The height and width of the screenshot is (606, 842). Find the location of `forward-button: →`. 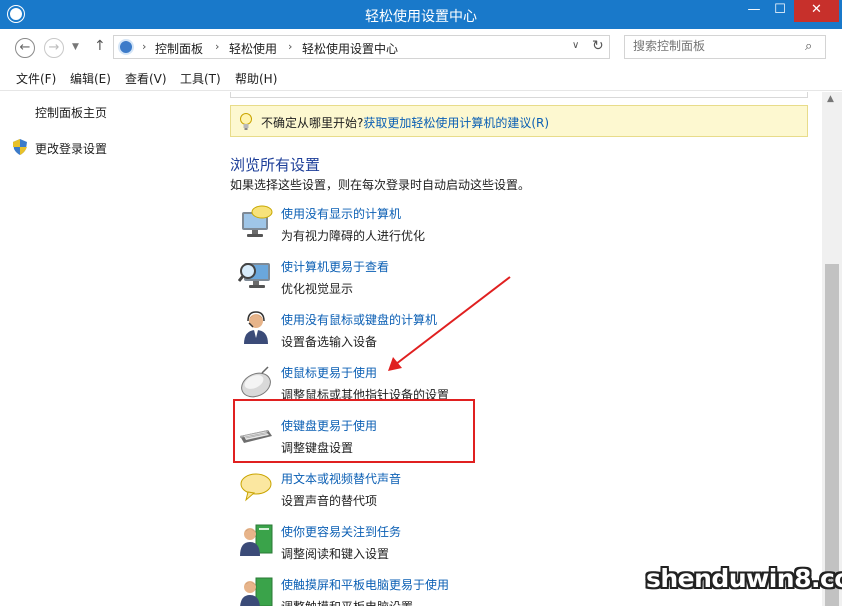

forward-button: → is located at coordinates (54, 48).